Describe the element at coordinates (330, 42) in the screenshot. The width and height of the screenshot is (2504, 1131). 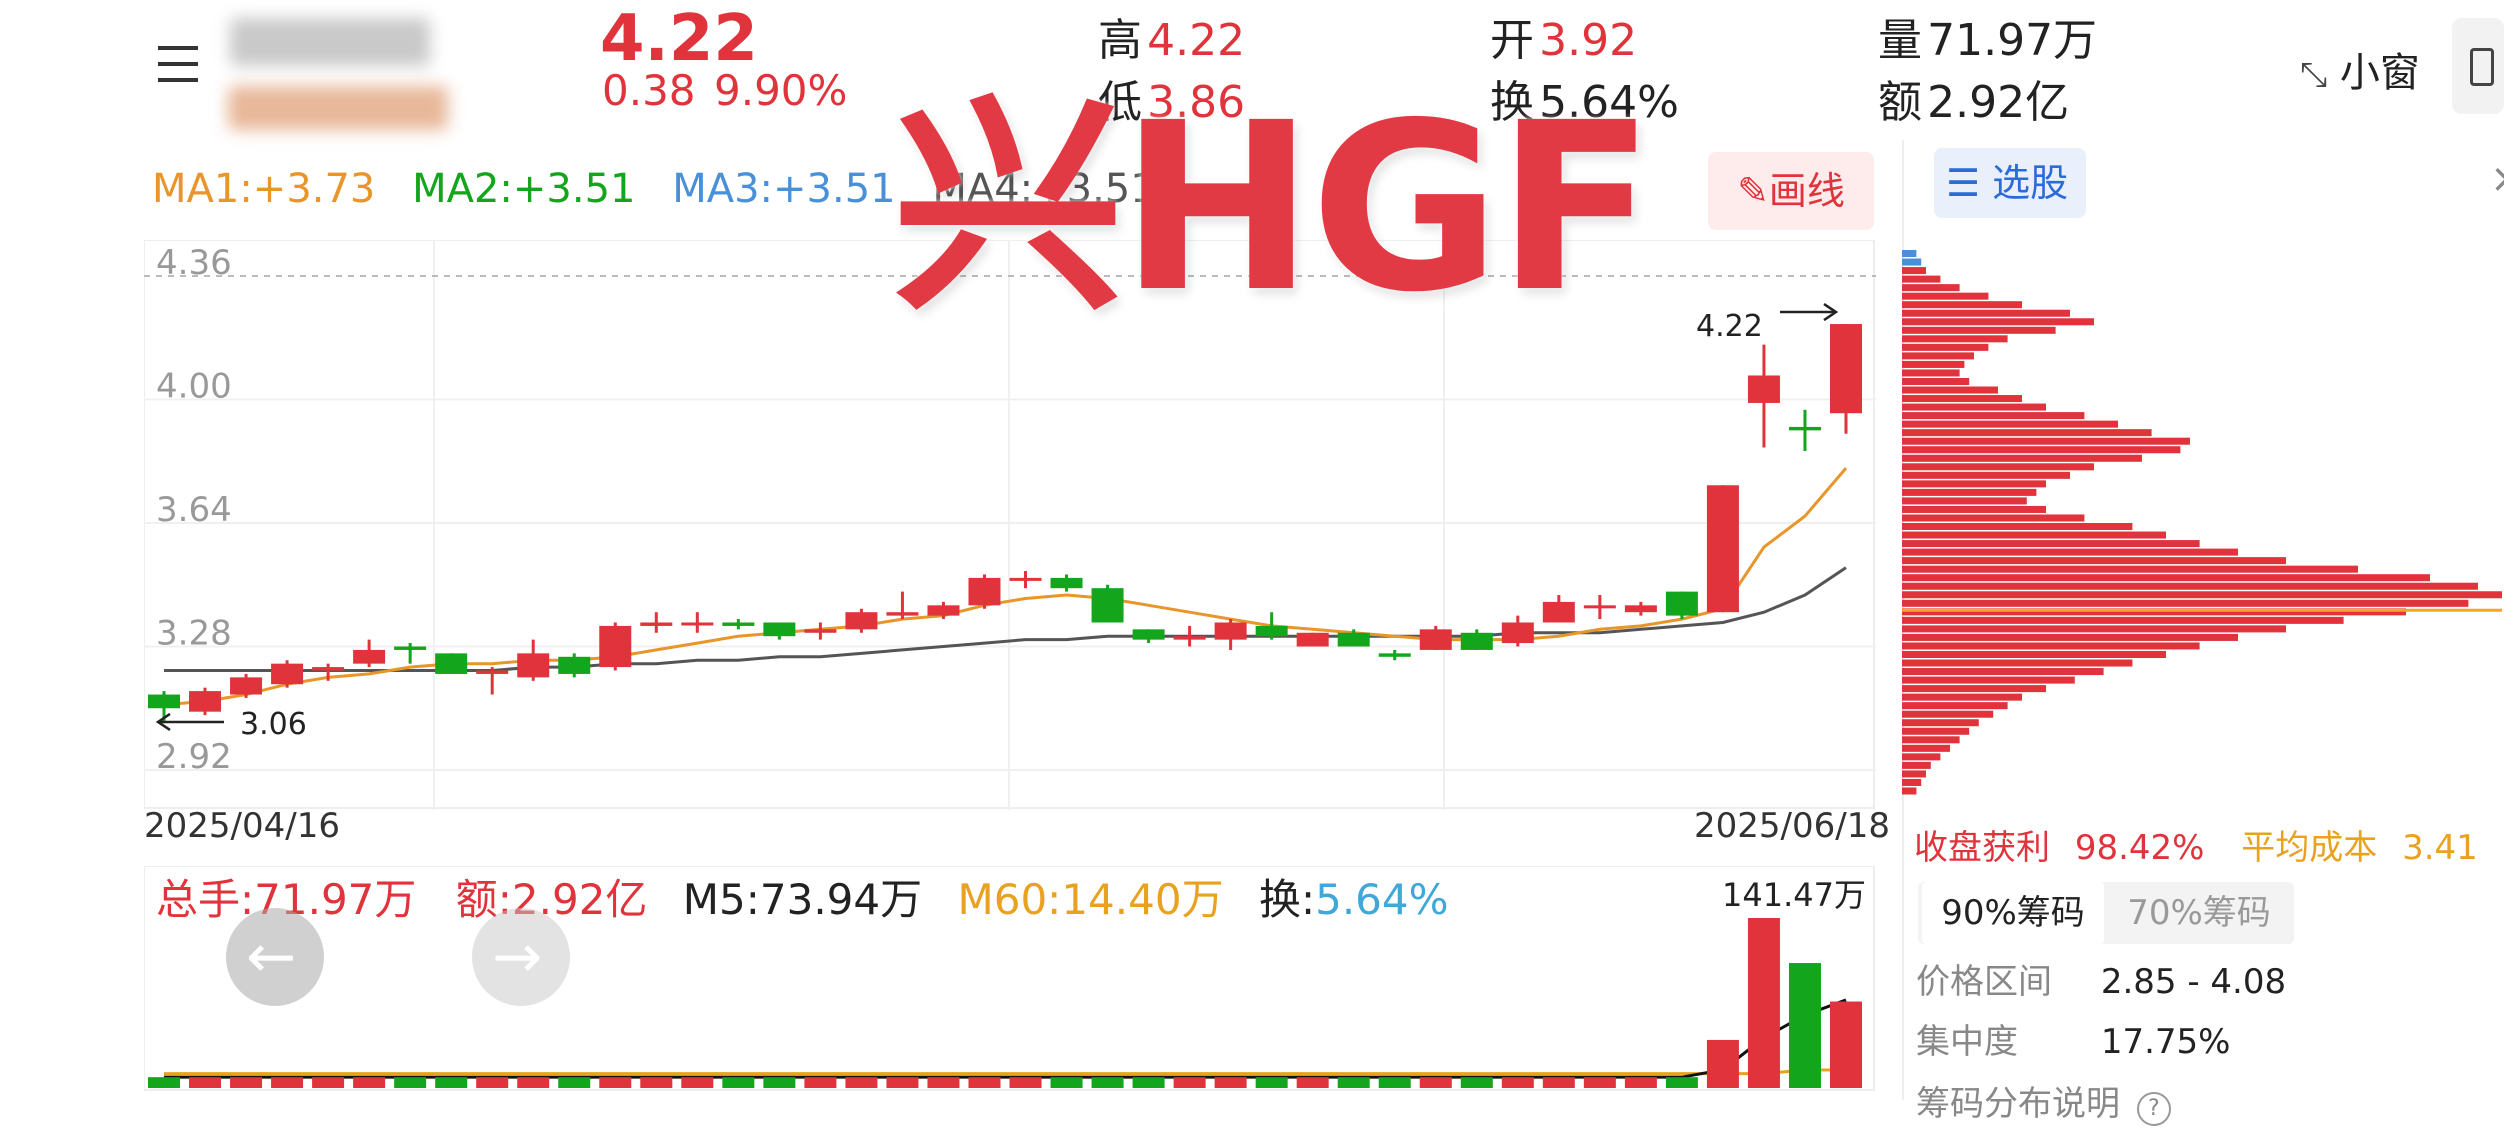
I see `stock-name-blurred` at that location.